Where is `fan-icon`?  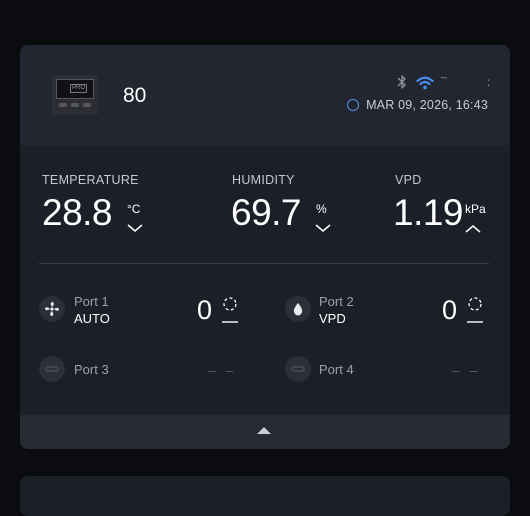 fan-icon is located at coordinates (52, 309).